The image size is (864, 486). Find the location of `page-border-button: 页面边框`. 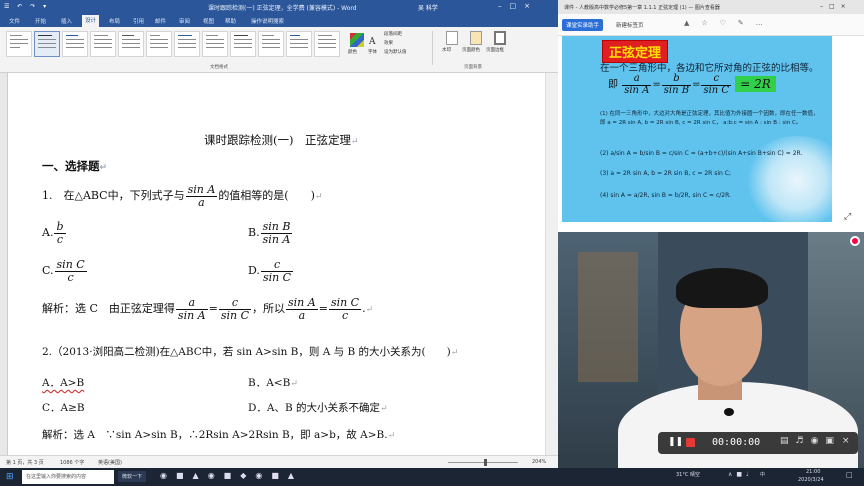

page-border-button: 页面边框 is located at coordinates (495, 50).